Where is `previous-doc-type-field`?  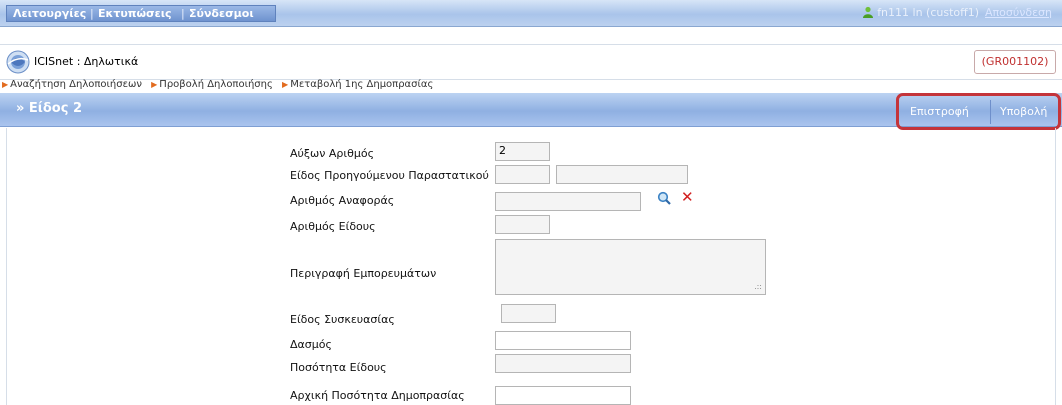
previous-doc-type-field is located at coordinates (522, 174).